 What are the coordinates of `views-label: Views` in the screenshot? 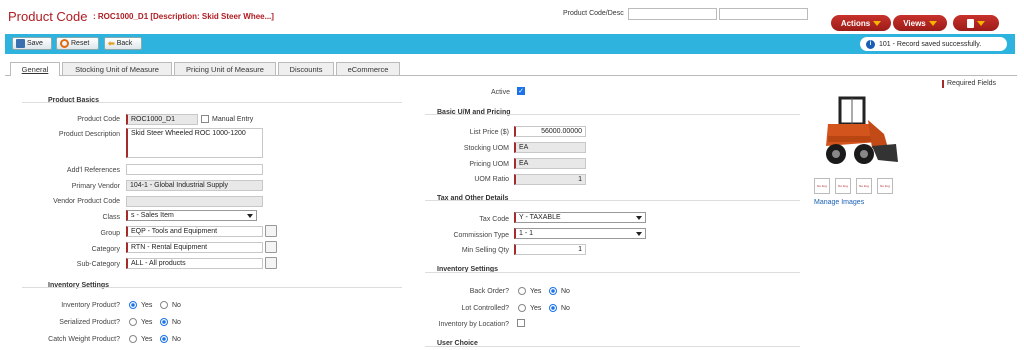 It's located at (914, 23).